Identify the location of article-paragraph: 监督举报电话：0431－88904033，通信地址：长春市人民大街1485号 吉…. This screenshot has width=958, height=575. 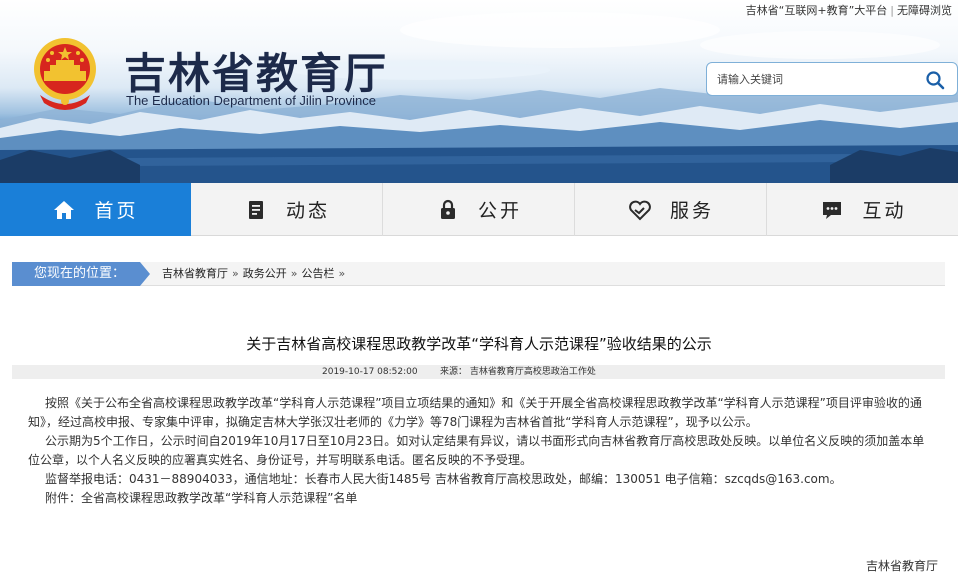
(443, 479).